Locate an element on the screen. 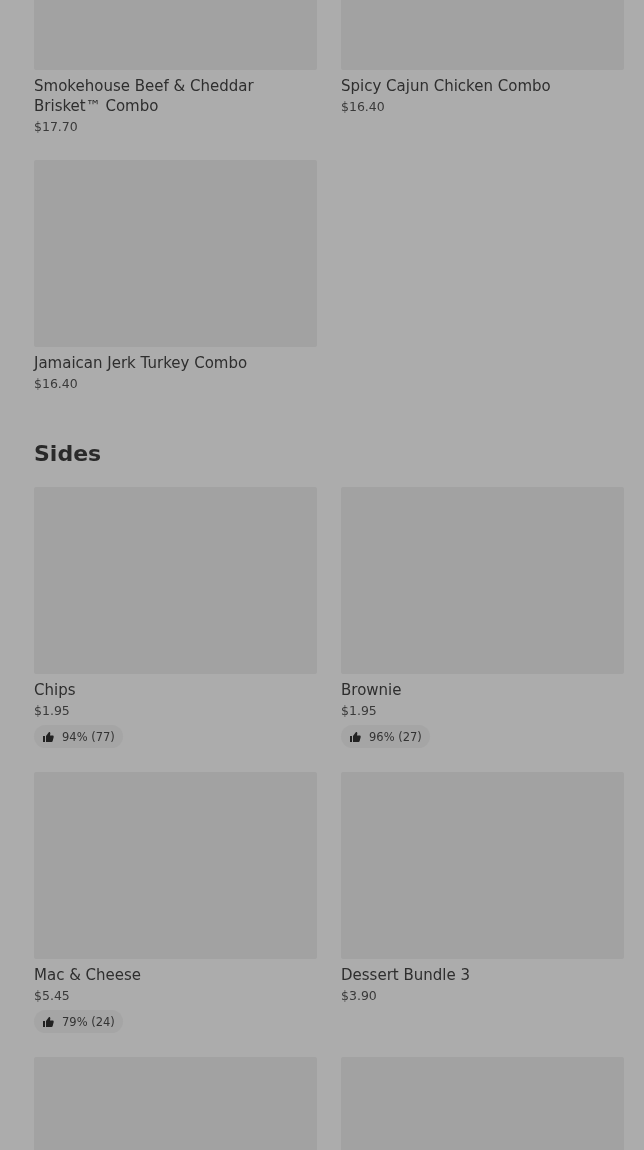 This screenshot has height=1150, width=644. item-name: Mac & Cheese is located at coordinates (175, 975).